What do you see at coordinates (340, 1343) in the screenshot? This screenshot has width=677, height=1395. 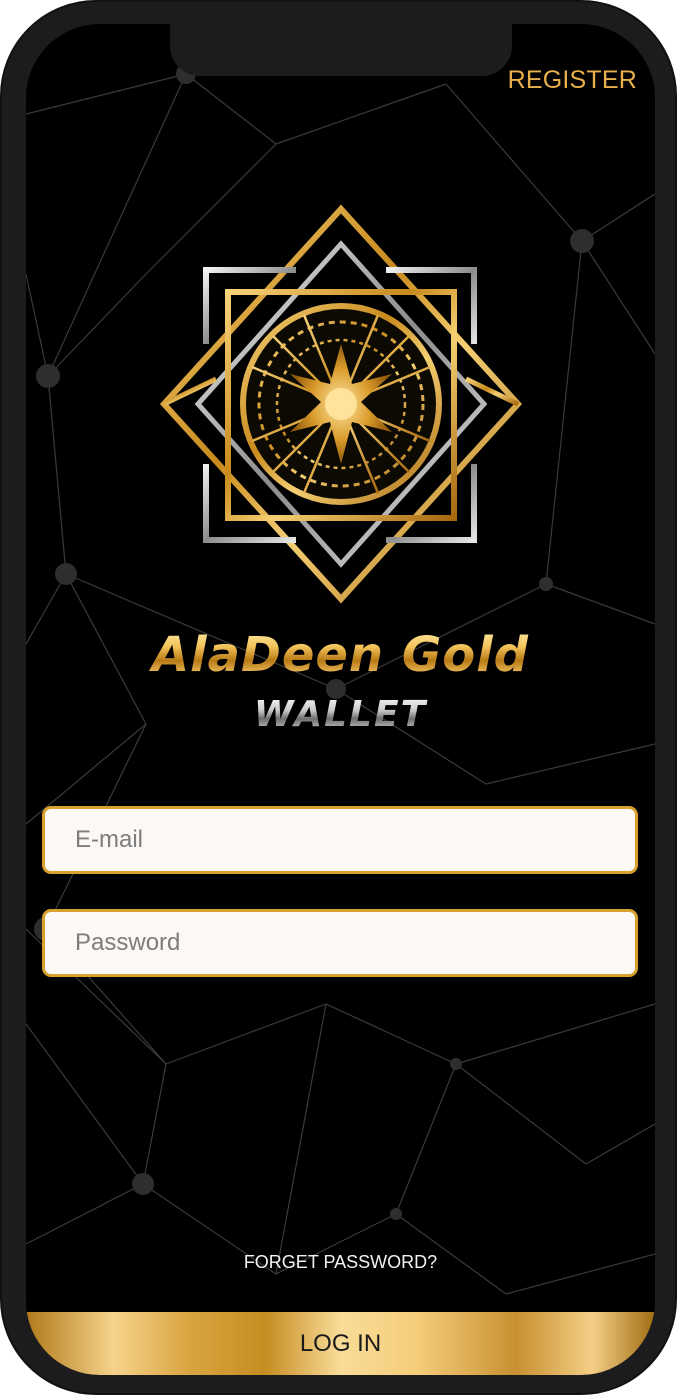 I see `login-button: LOG IN` at bounding box center [340, 1343].